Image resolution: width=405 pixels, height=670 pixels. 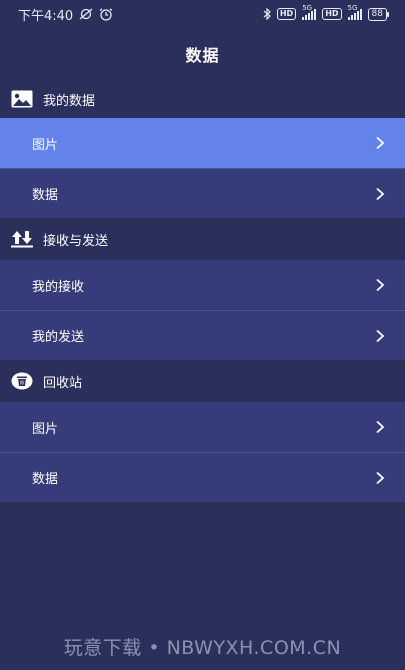 I want to click on section-title: 回收站, so click(x=63, y=383).